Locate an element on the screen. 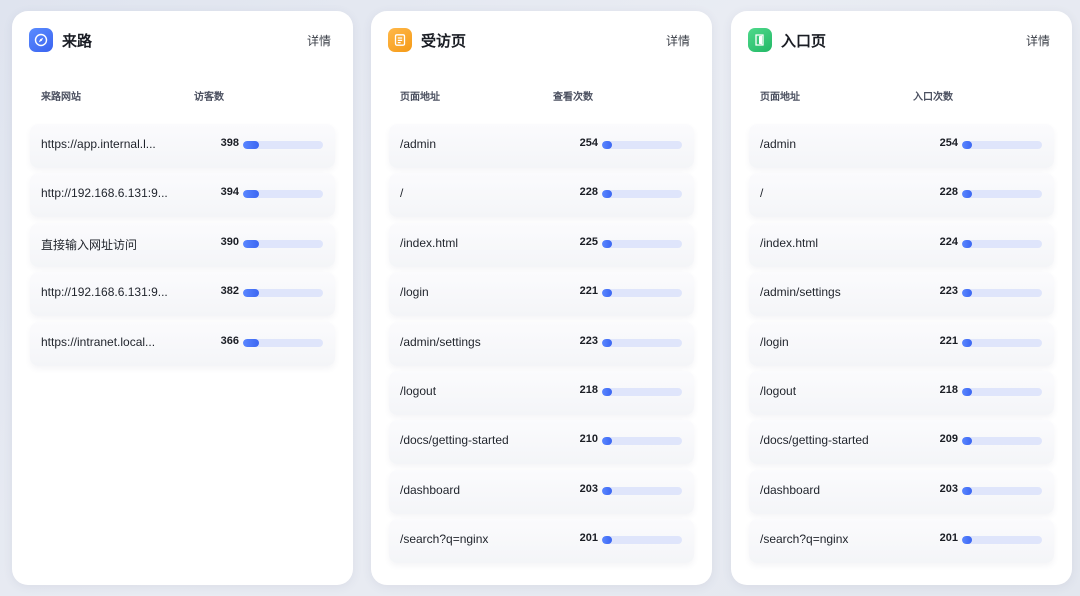 Image resolution: width=1080 pixels, height=596 pixels. compass-icon is located at coordinates (41, 40).